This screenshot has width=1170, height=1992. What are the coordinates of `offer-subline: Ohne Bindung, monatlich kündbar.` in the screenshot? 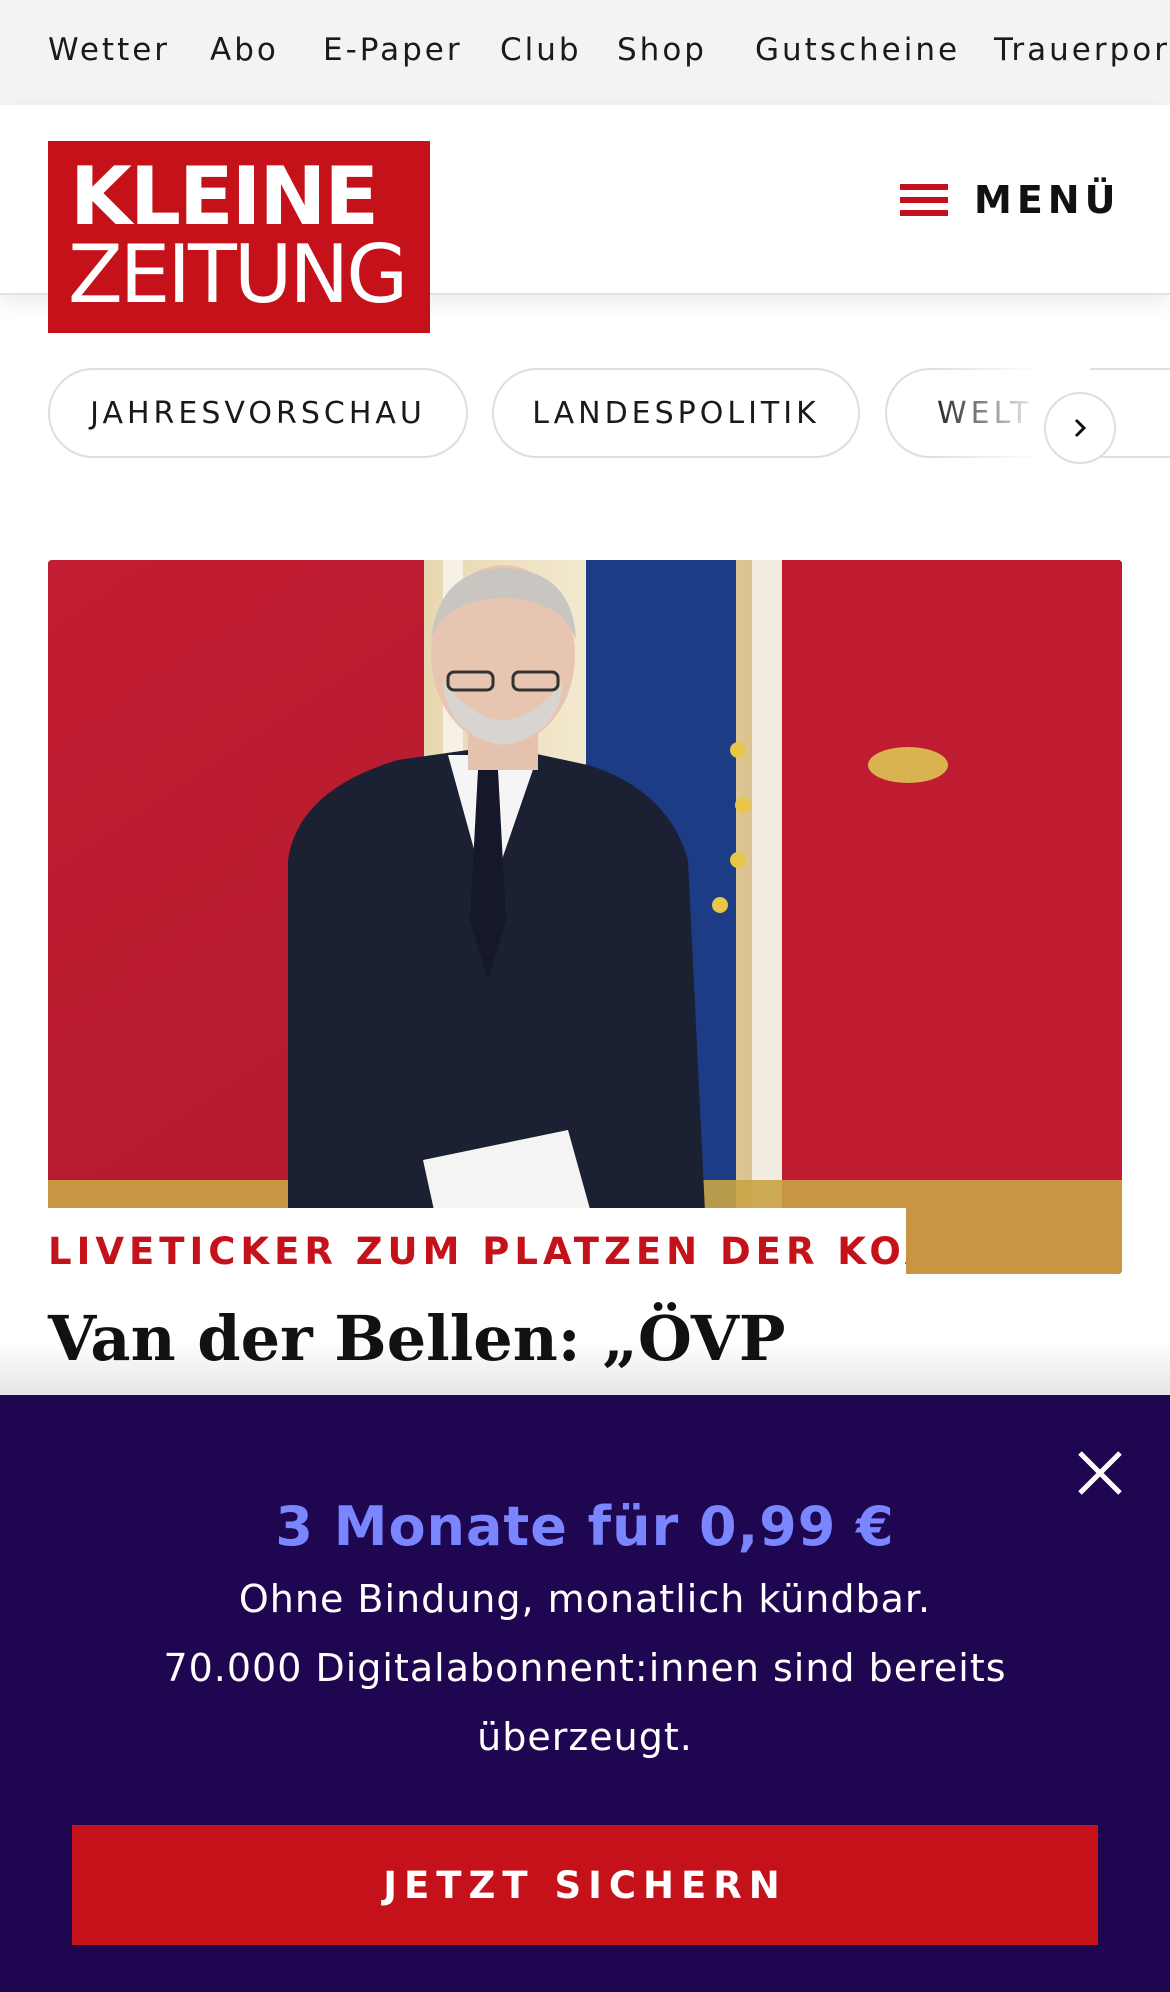 It's located at (585, 1599).